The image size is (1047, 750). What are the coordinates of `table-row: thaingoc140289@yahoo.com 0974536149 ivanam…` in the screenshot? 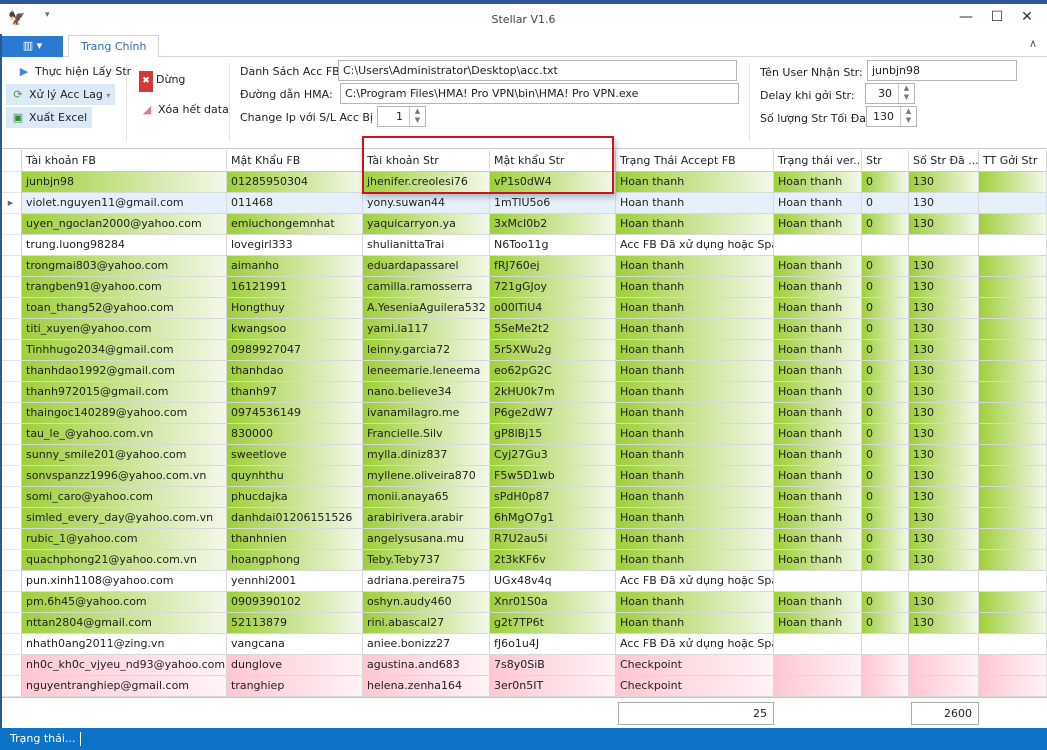 It's located at (523, 413).